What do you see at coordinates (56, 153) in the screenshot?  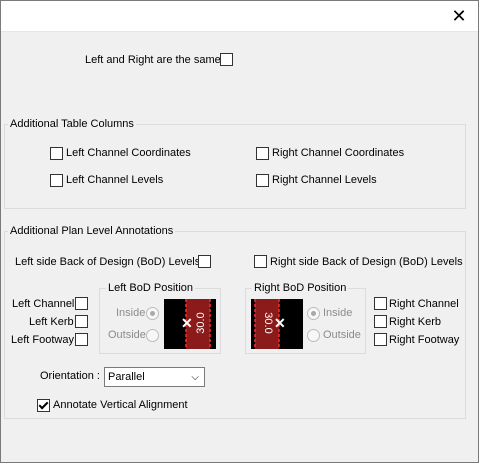 I see `left-coords-checkbox` at bounding box center [56, 153].